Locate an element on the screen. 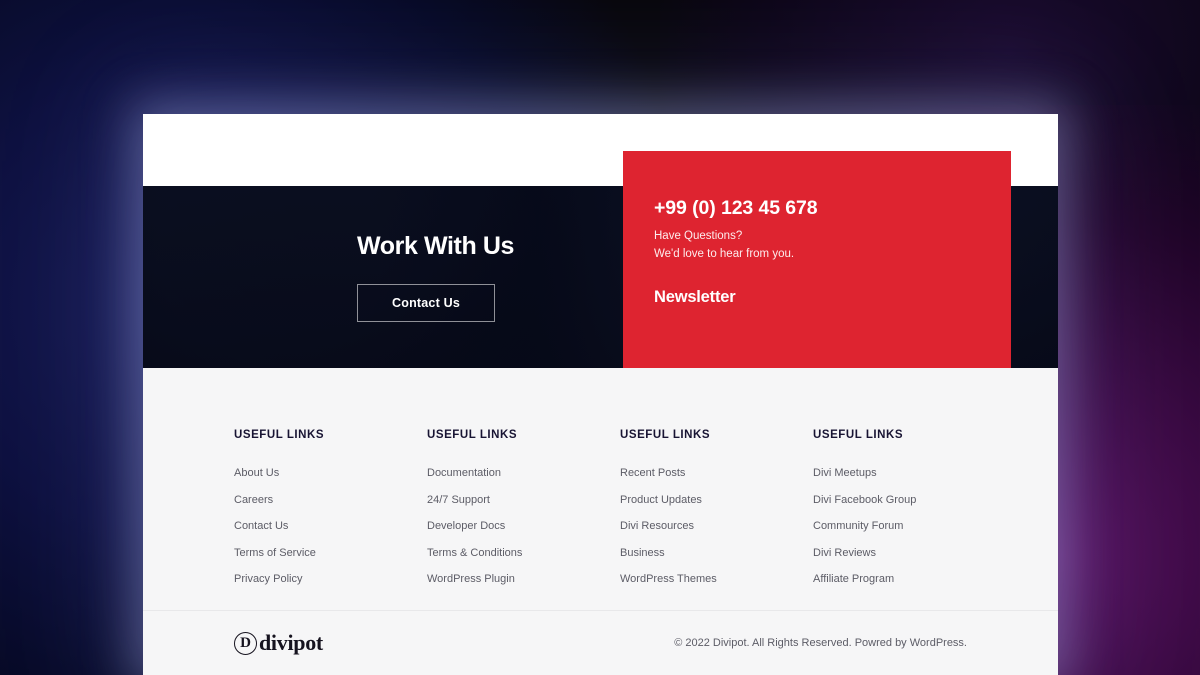 This screenshot has width=1200, height=675. footer-link: About Us is located at coordinates (256, 473).